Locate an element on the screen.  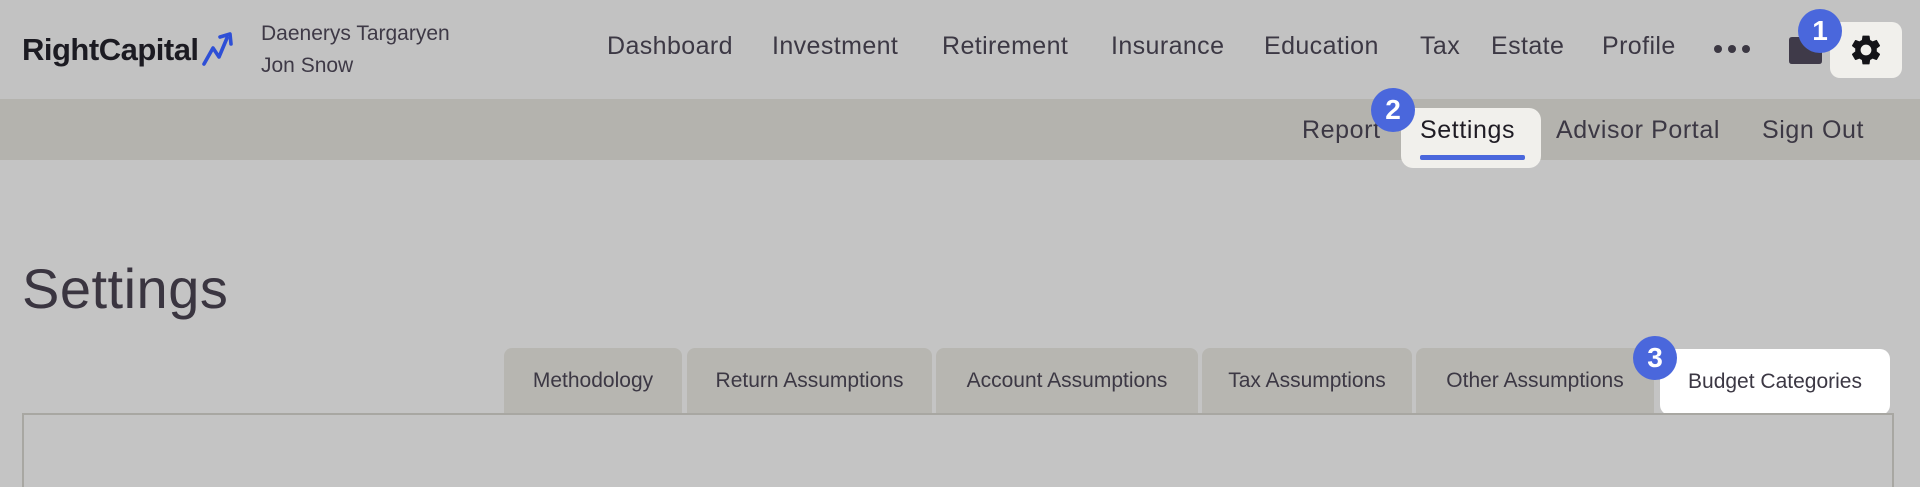
rightcapital-logo: RightCapital is located at coordinates (133, 50).